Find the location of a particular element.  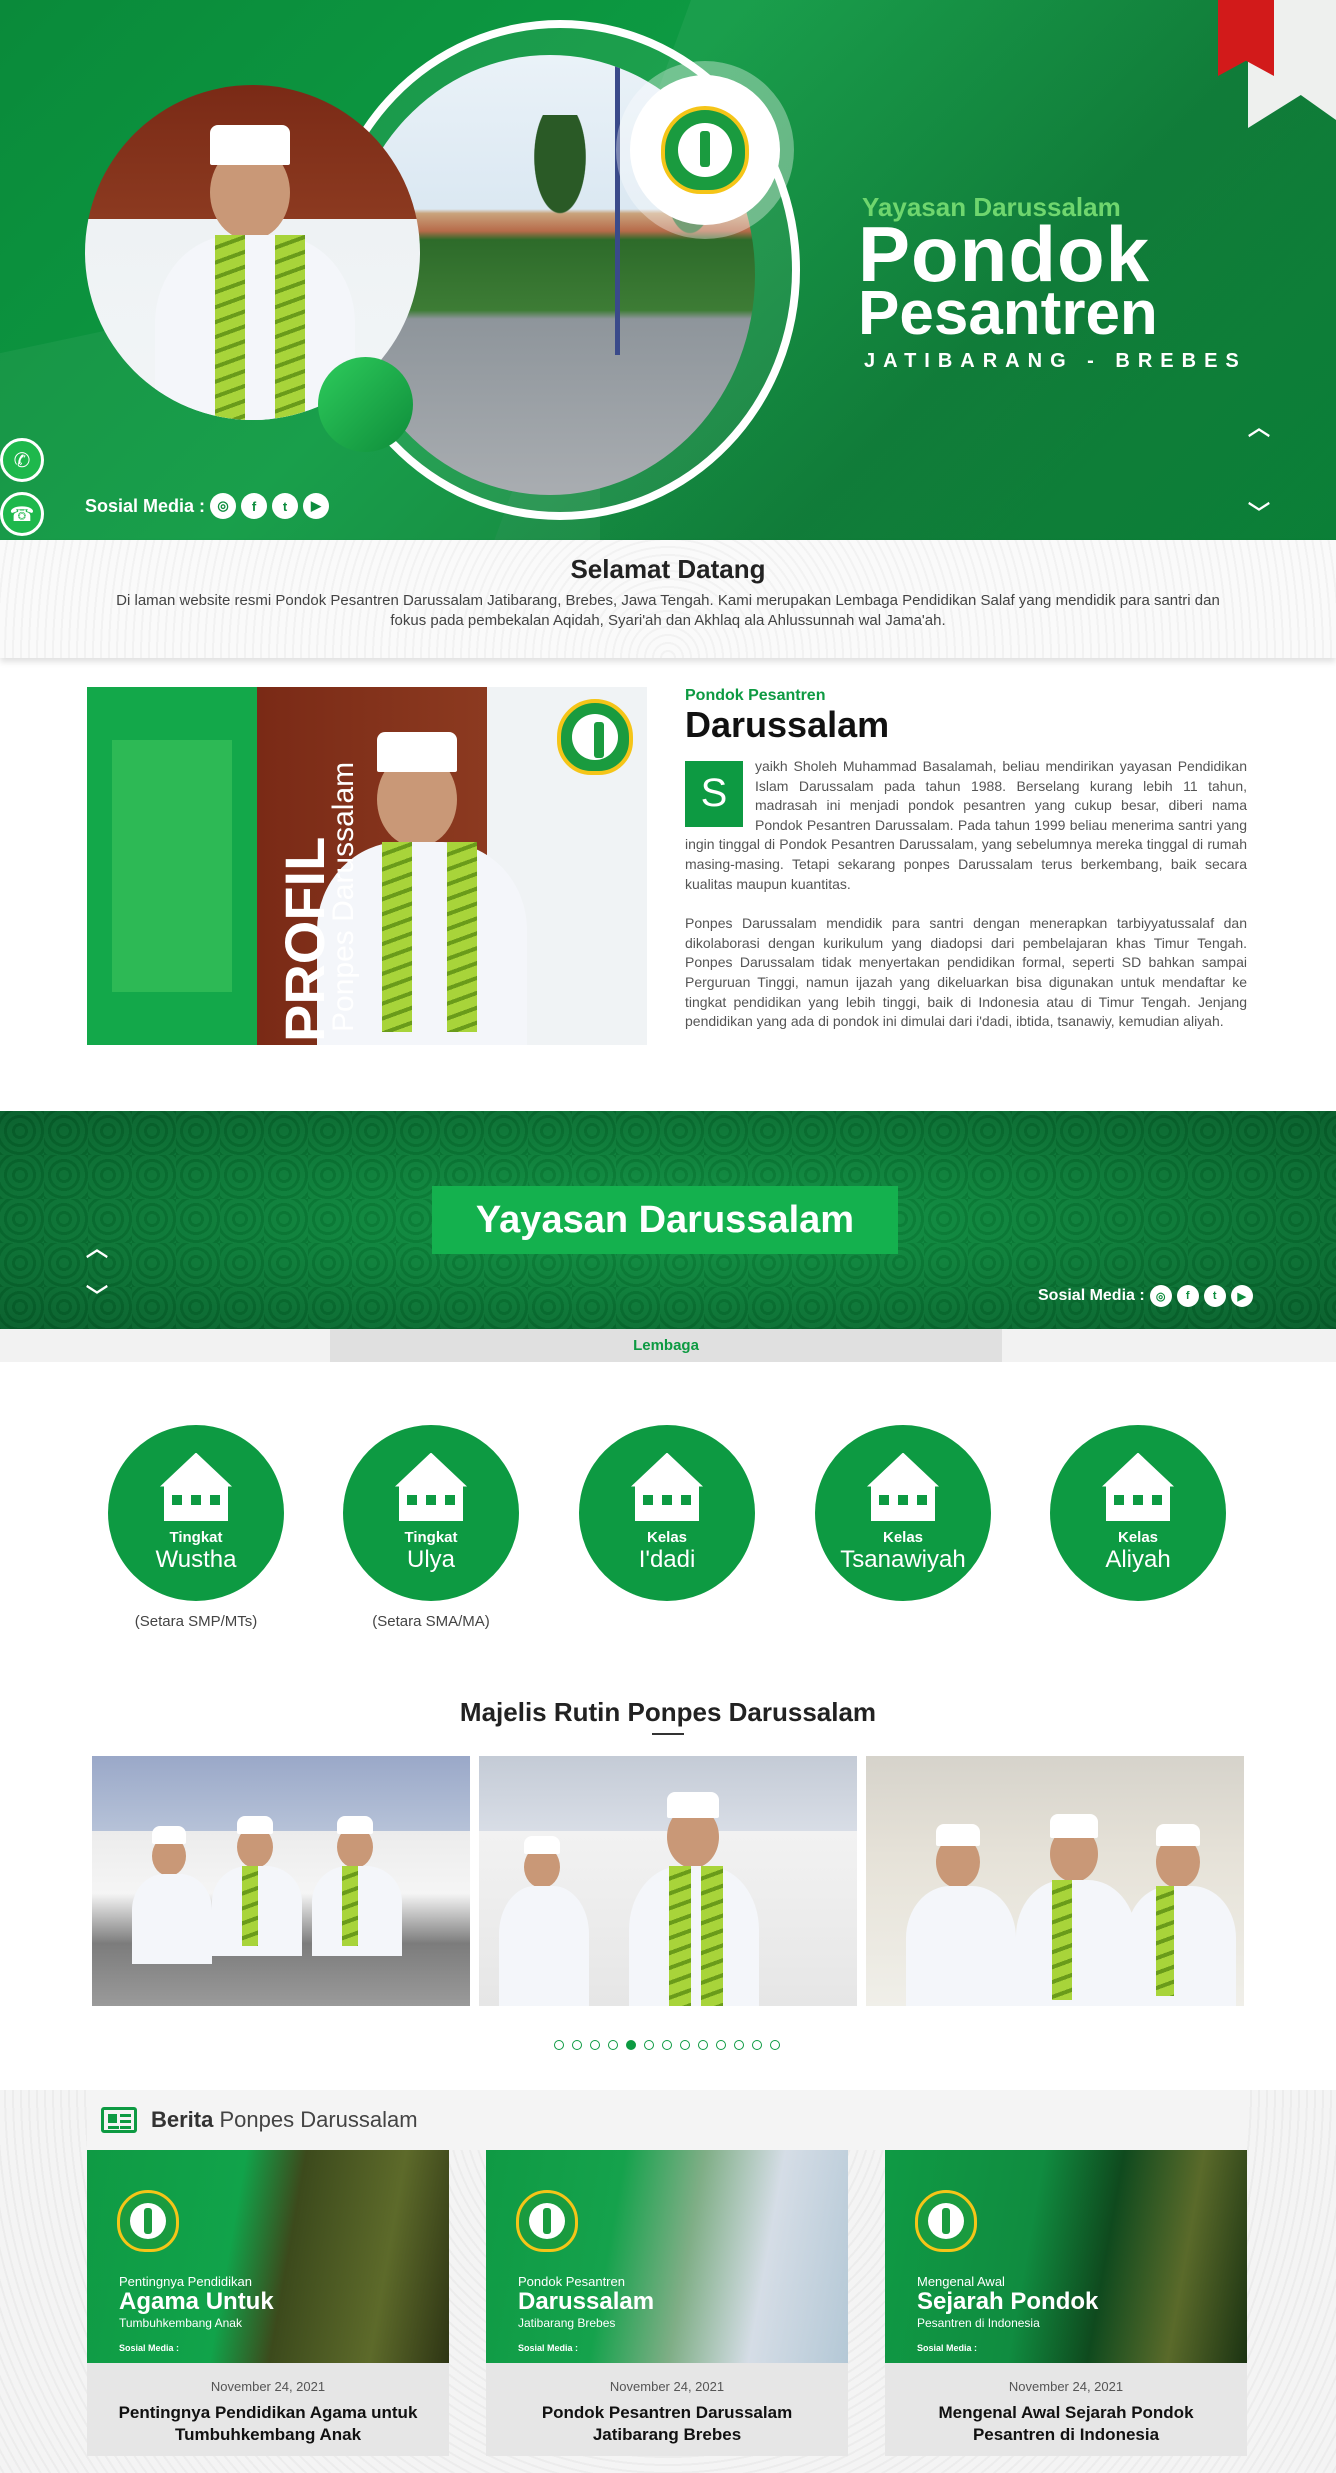

tab-strip: Lembaga is located at coordinates (668, 1345).